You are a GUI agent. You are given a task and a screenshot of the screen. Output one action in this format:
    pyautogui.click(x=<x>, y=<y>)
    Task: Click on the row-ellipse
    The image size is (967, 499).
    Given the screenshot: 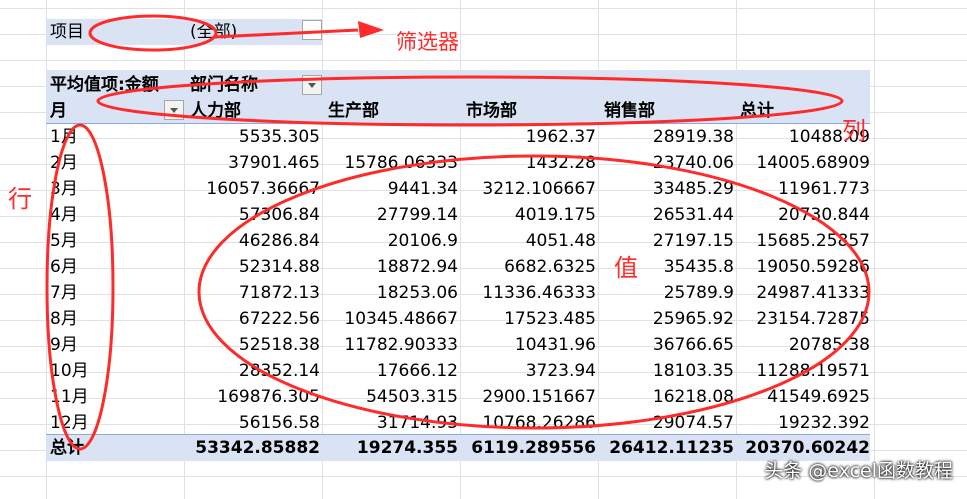 What is the action you would take?
    pyautogui.click(x=80, y=287)
    